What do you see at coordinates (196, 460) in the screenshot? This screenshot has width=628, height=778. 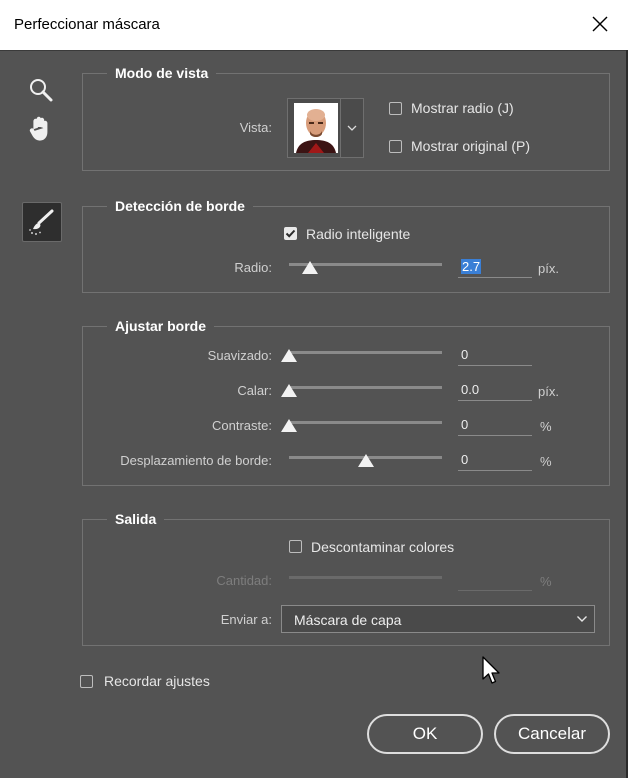 I see `edge-shift-label: Desplazamiento de borde:` at bounding box center [196, 460].